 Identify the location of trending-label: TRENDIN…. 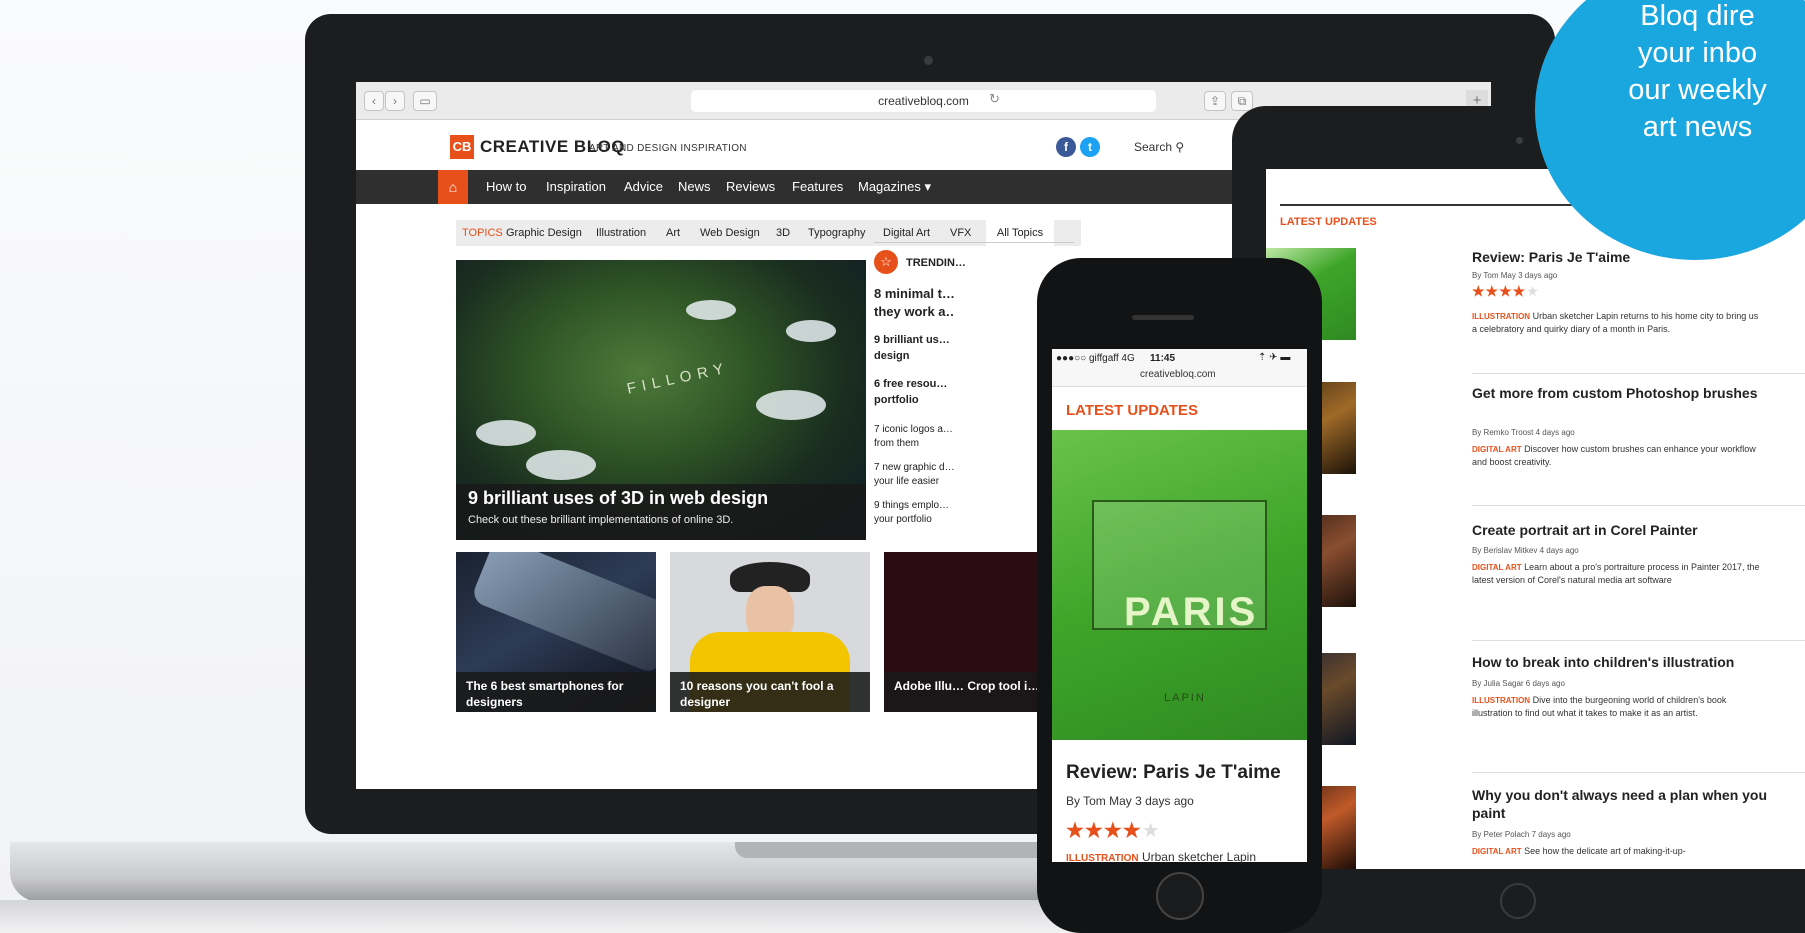
(936, 263).